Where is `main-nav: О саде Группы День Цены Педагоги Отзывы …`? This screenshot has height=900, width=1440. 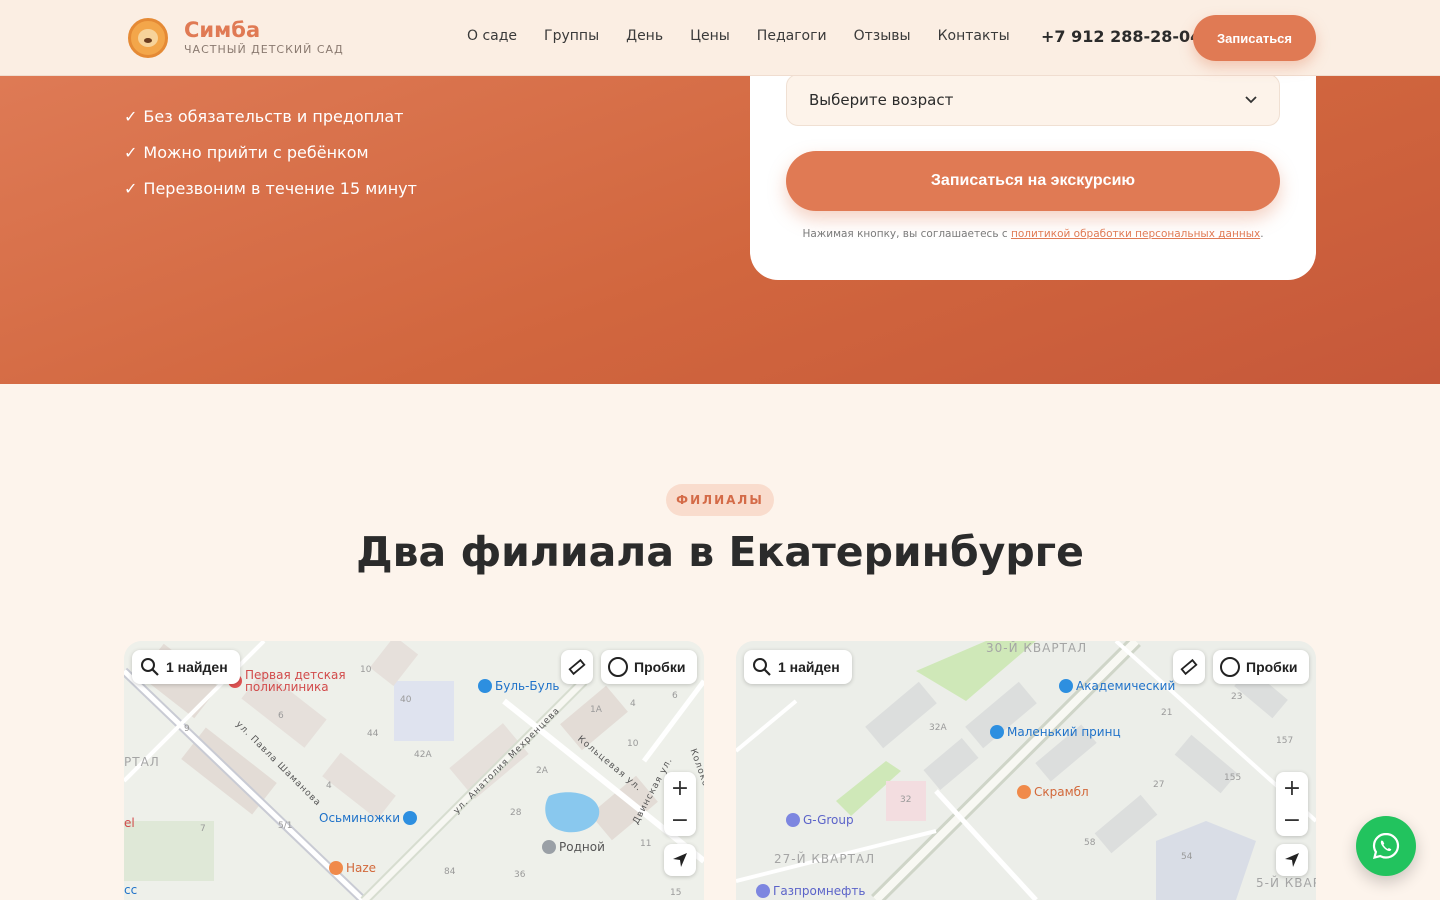
main-nav: О саде Группы День Цены Педагоги Отзывы … is located at coordinates (752, 36).